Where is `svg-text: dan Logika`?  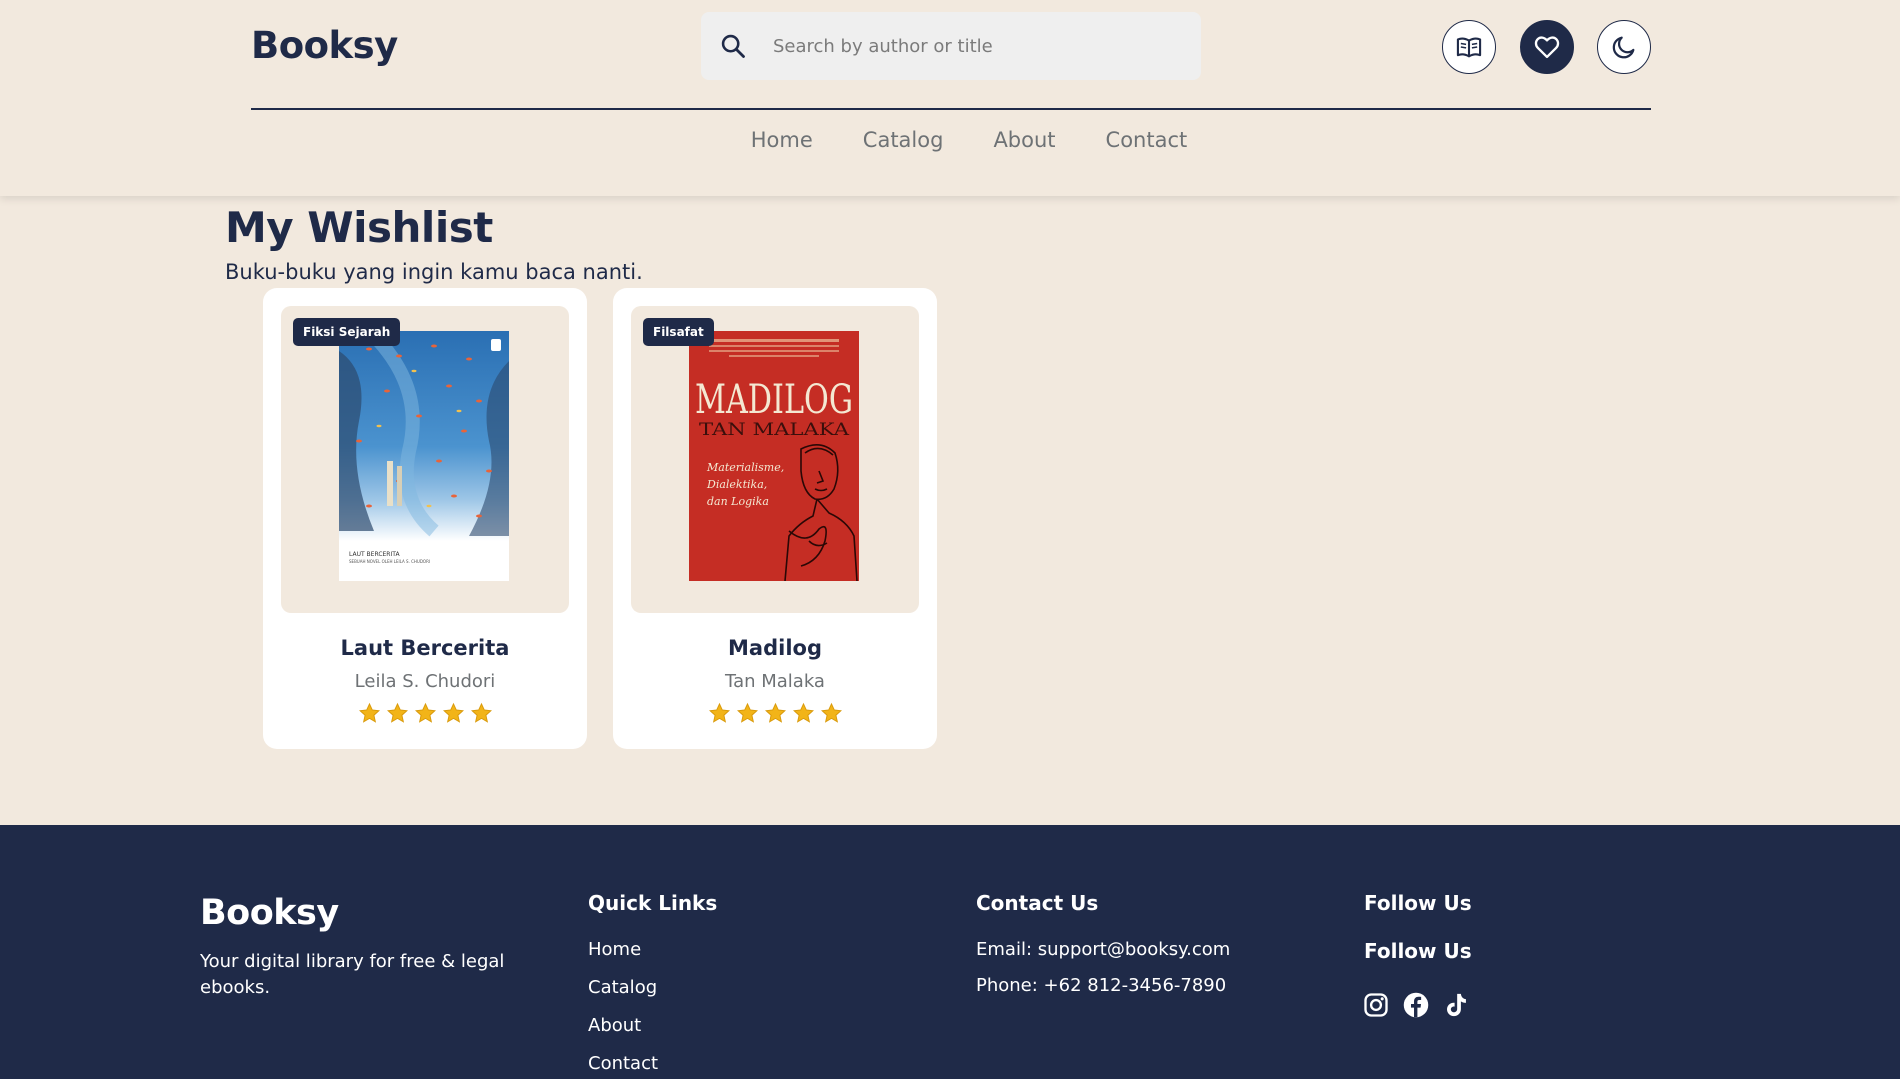 svg-text: dan Logika is located at coordinates (738, 501).